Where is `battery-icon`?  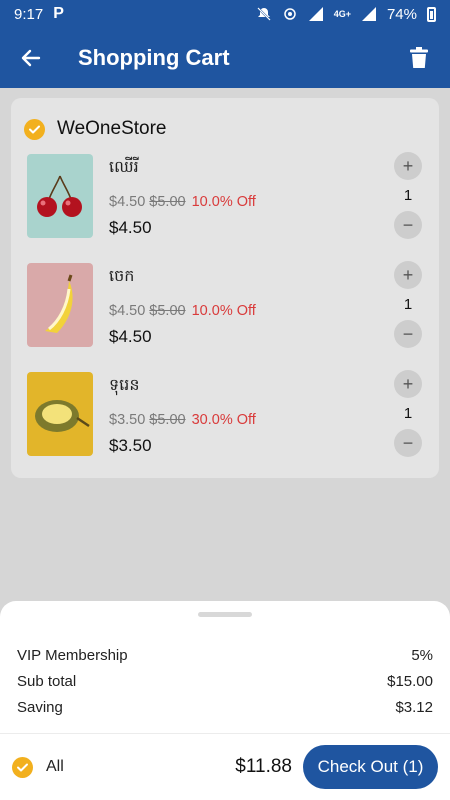
battery-icon is located at coordinates (431, 14).